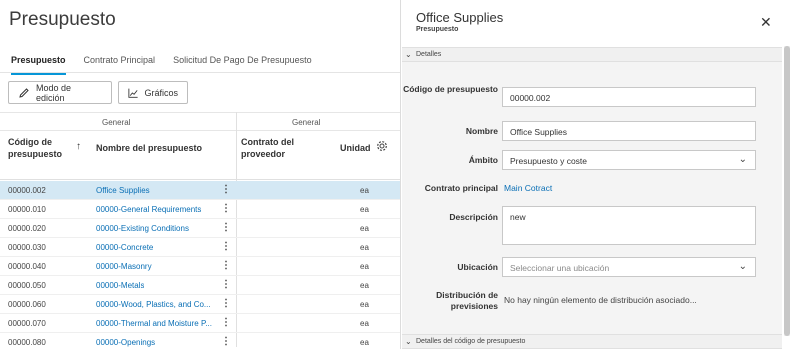 This screenshot has width=792, height=349. What do you see at coordinates (78, 146) in the screenshot?
I see `sort-ascending-icon: ↑` at bounding box center [78, 146].